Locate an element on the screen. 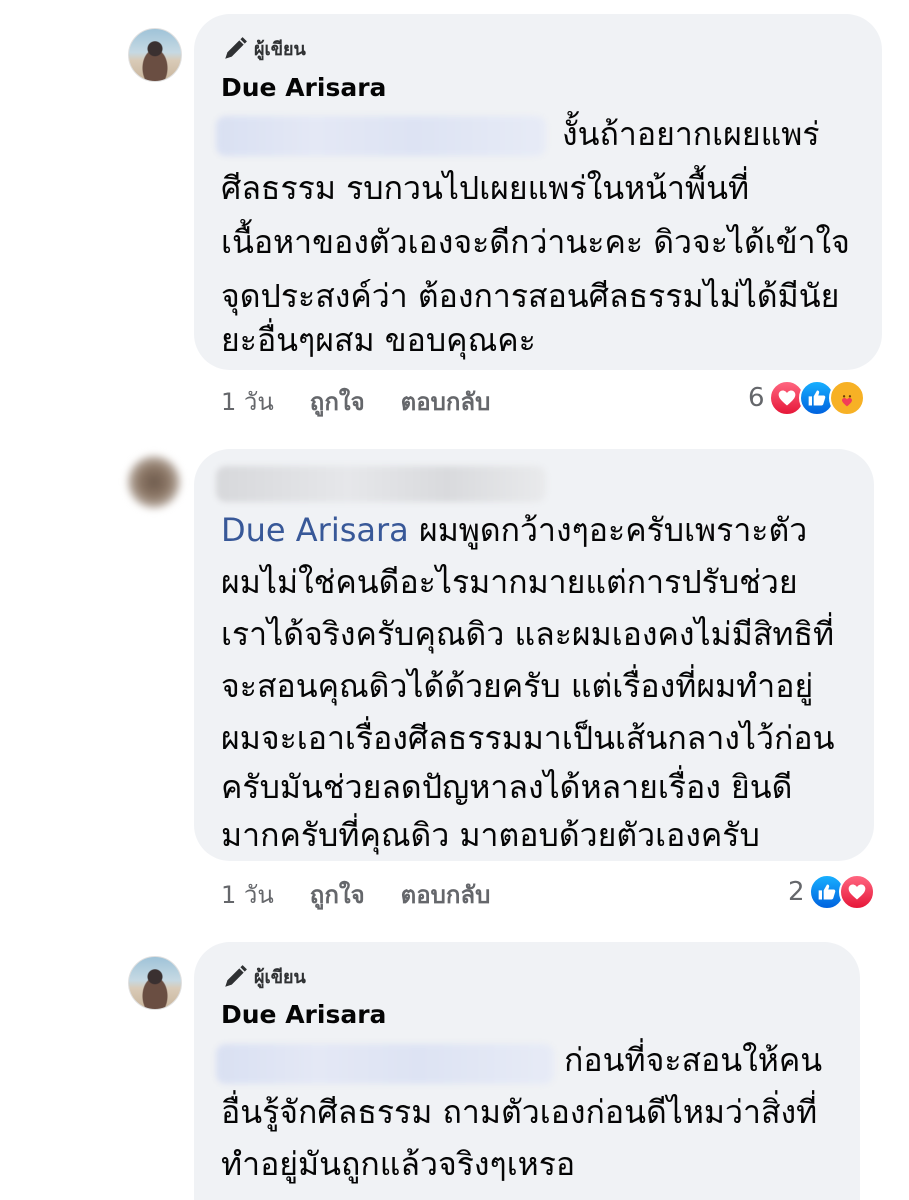 The image size is (909, 1200). comment-line: ก่อนที่จะสอนให้คน is located at coordinates (693, 1060).